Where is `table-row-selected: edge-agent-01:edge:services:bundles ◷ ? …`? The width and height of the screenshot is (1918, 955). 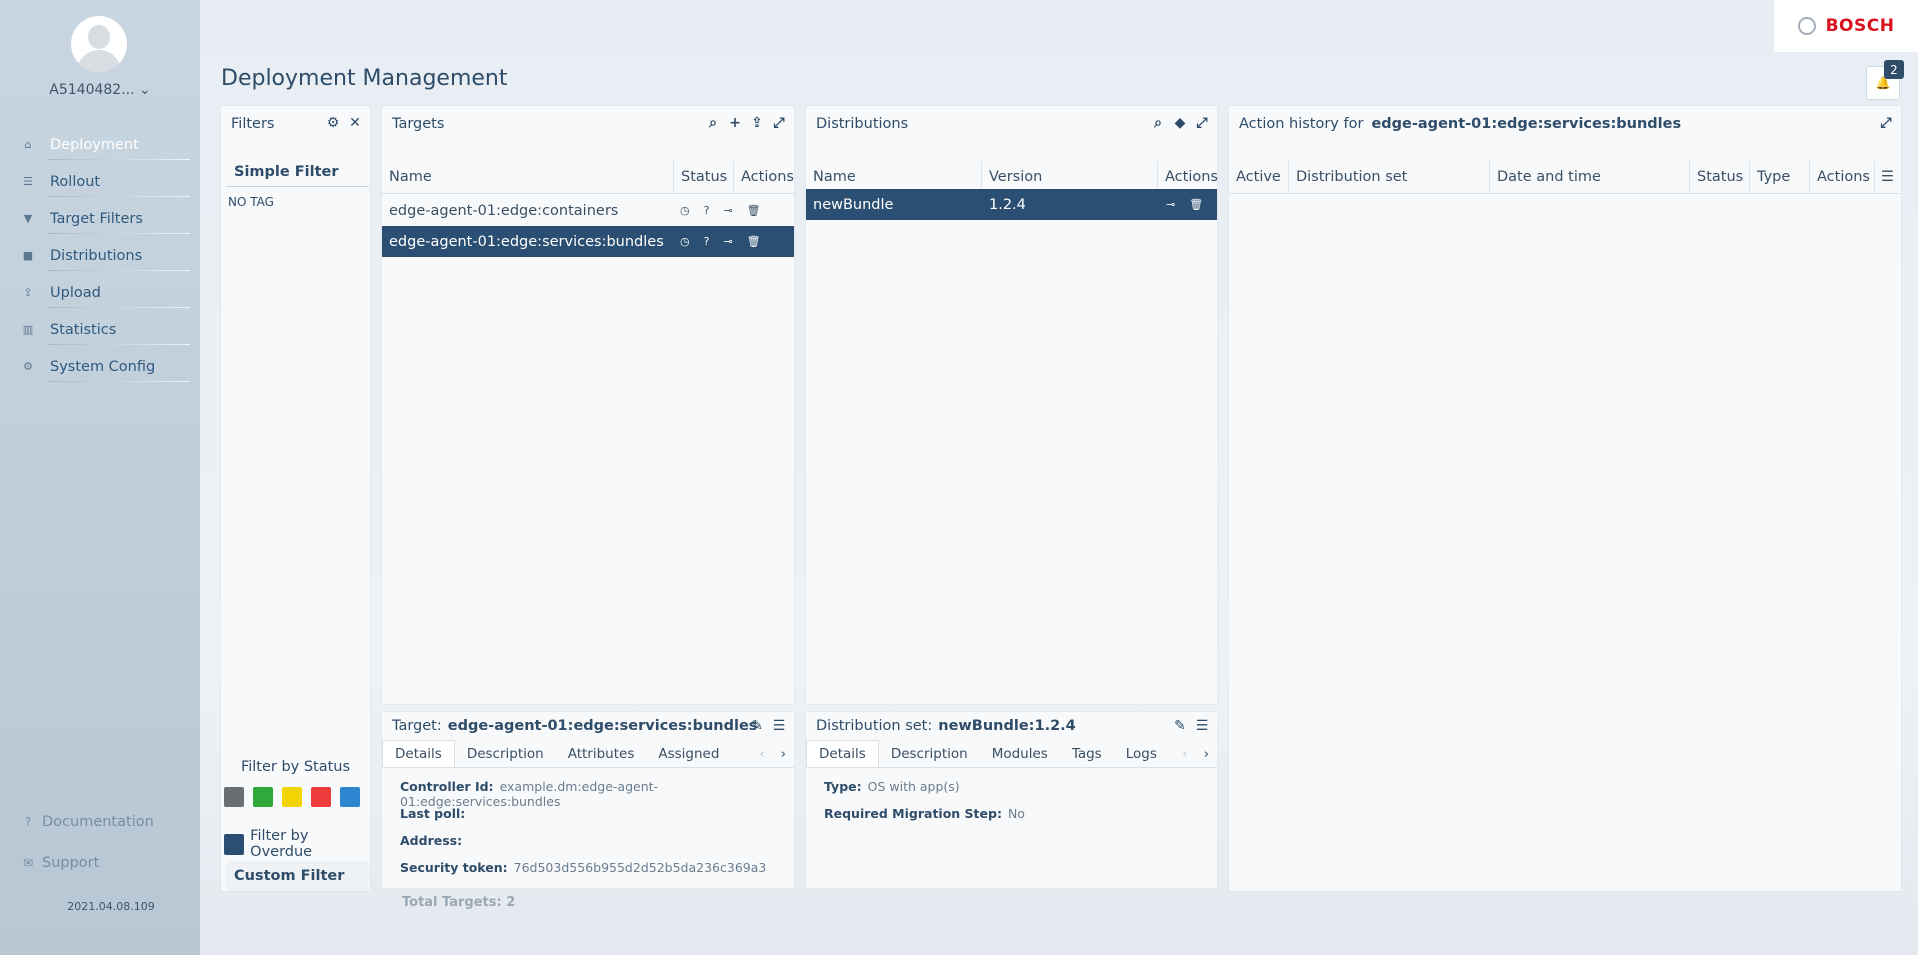 table-row-selected: edge-agent-01:edge:services:bundles ◷ ? … is located at coordinates (588, 241).